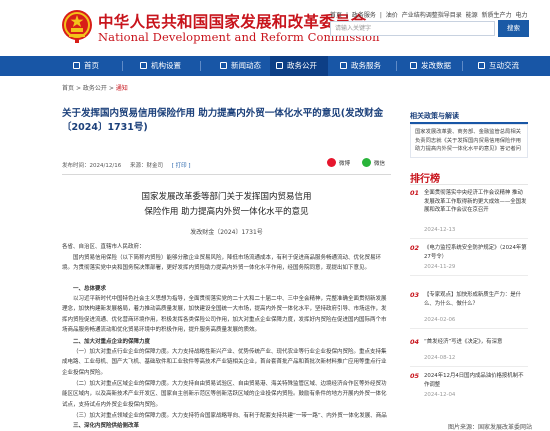 Image resolution: width=550 pixels, height=431 pixels. Describe the element at coordinates (497, 15) in the screenshot. I see `top-link-new-productivity: 新质生产力` at that location.